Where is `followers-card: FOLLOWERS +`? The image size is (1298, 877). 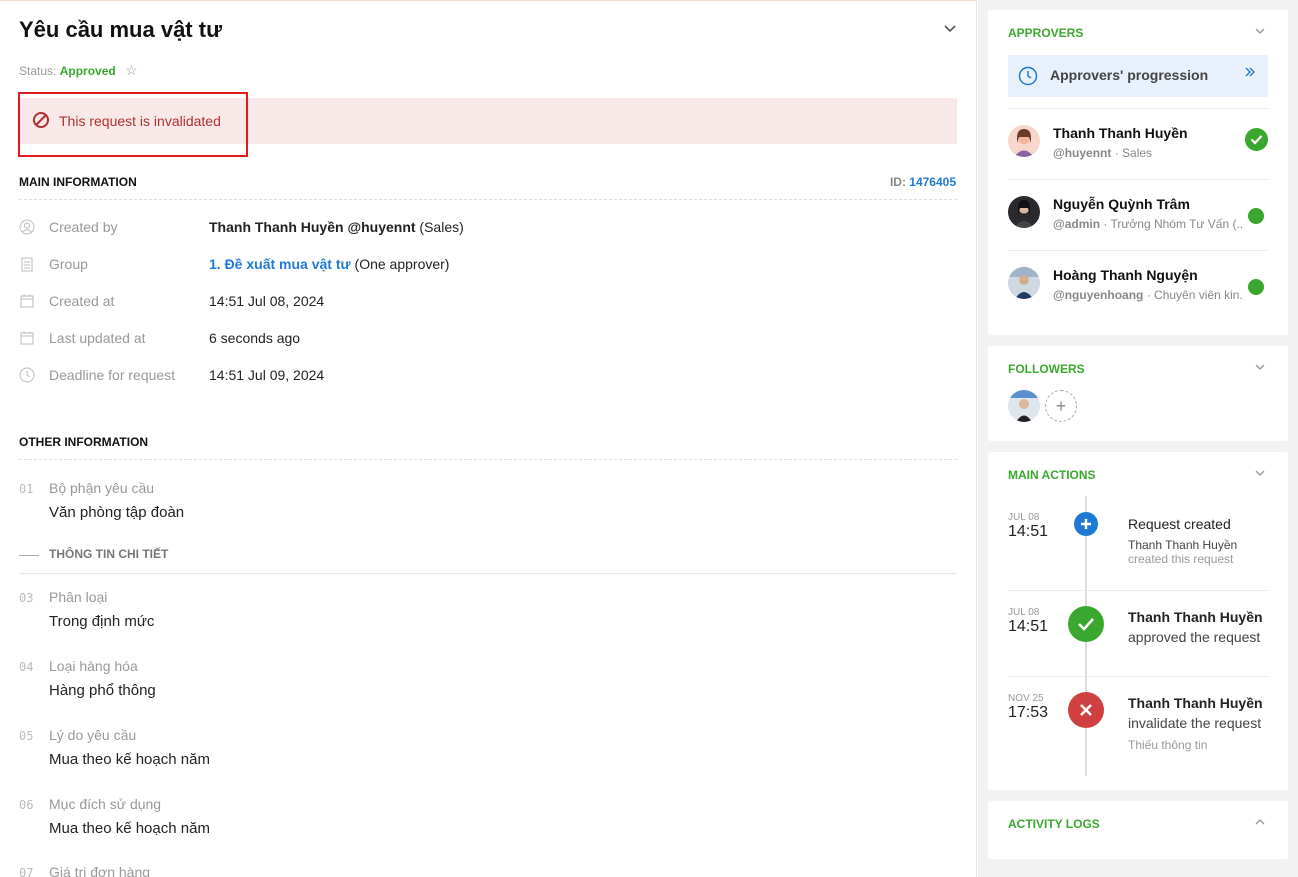 followers-card: FOLLOWERS + is located at coordinates (1138, 393).